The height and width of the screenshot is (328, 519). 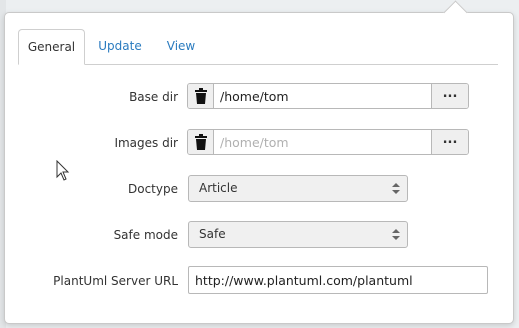 I want to click on safe-mode-value: Safe, so click(x=212, y=234).